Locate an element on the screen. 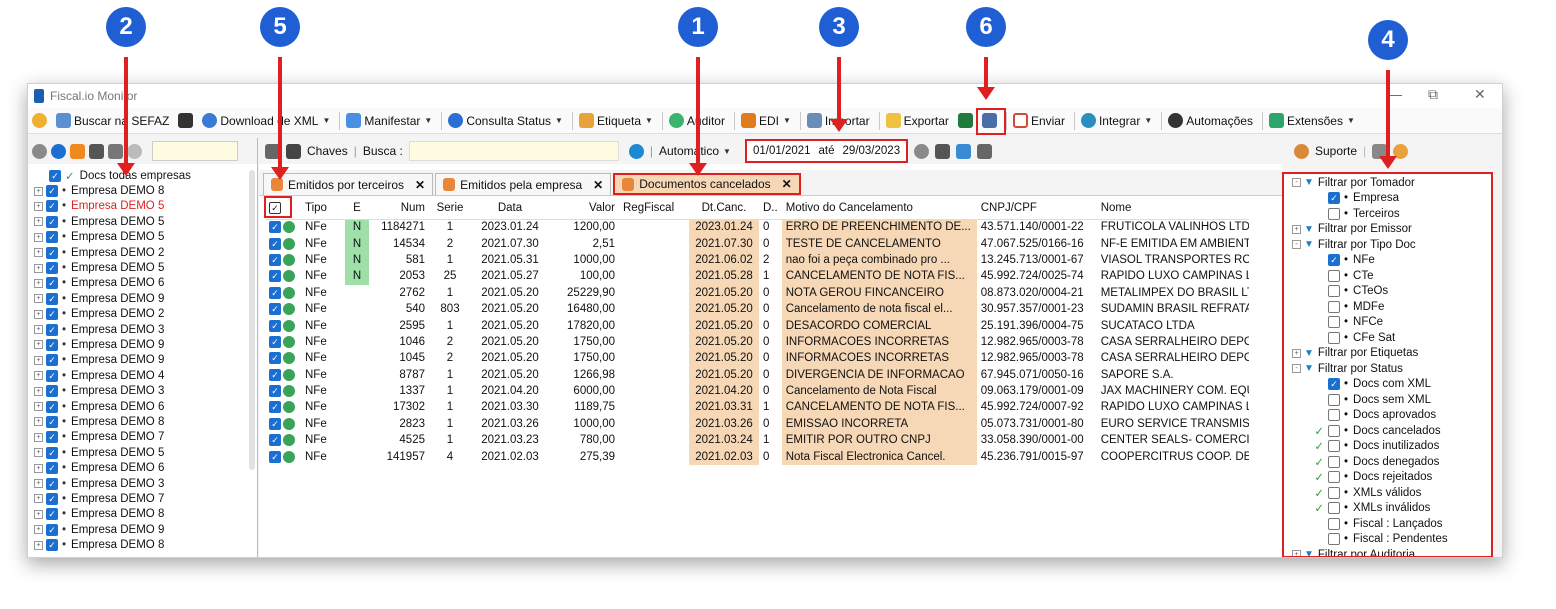 The image size is (1556, 609). refresh-icon is located at coordinates (39, 151).